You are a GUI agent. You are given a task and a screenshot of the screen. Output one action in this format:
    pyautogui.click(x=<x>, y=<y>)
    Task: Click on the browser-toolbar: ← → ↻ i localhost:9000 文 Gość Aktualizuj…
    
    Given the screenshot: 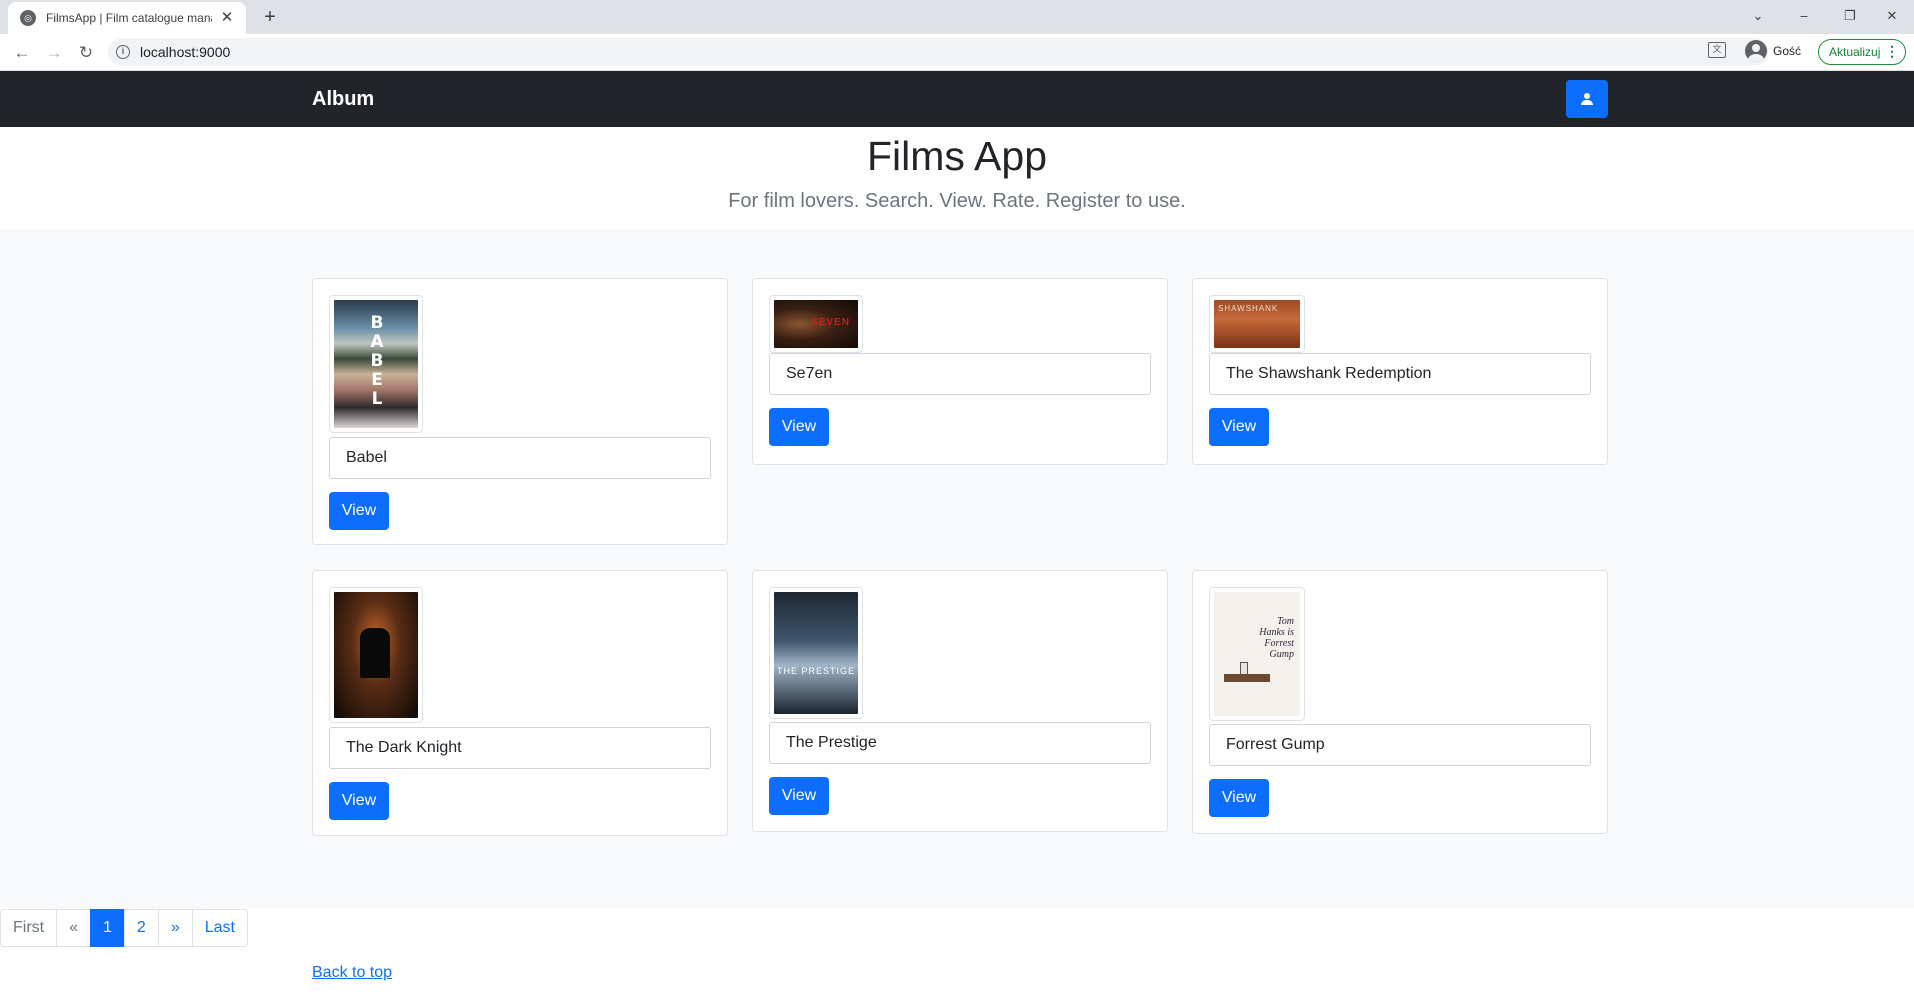 What is the action you would take?
    pyautogui.click(x=957, y=52)
    